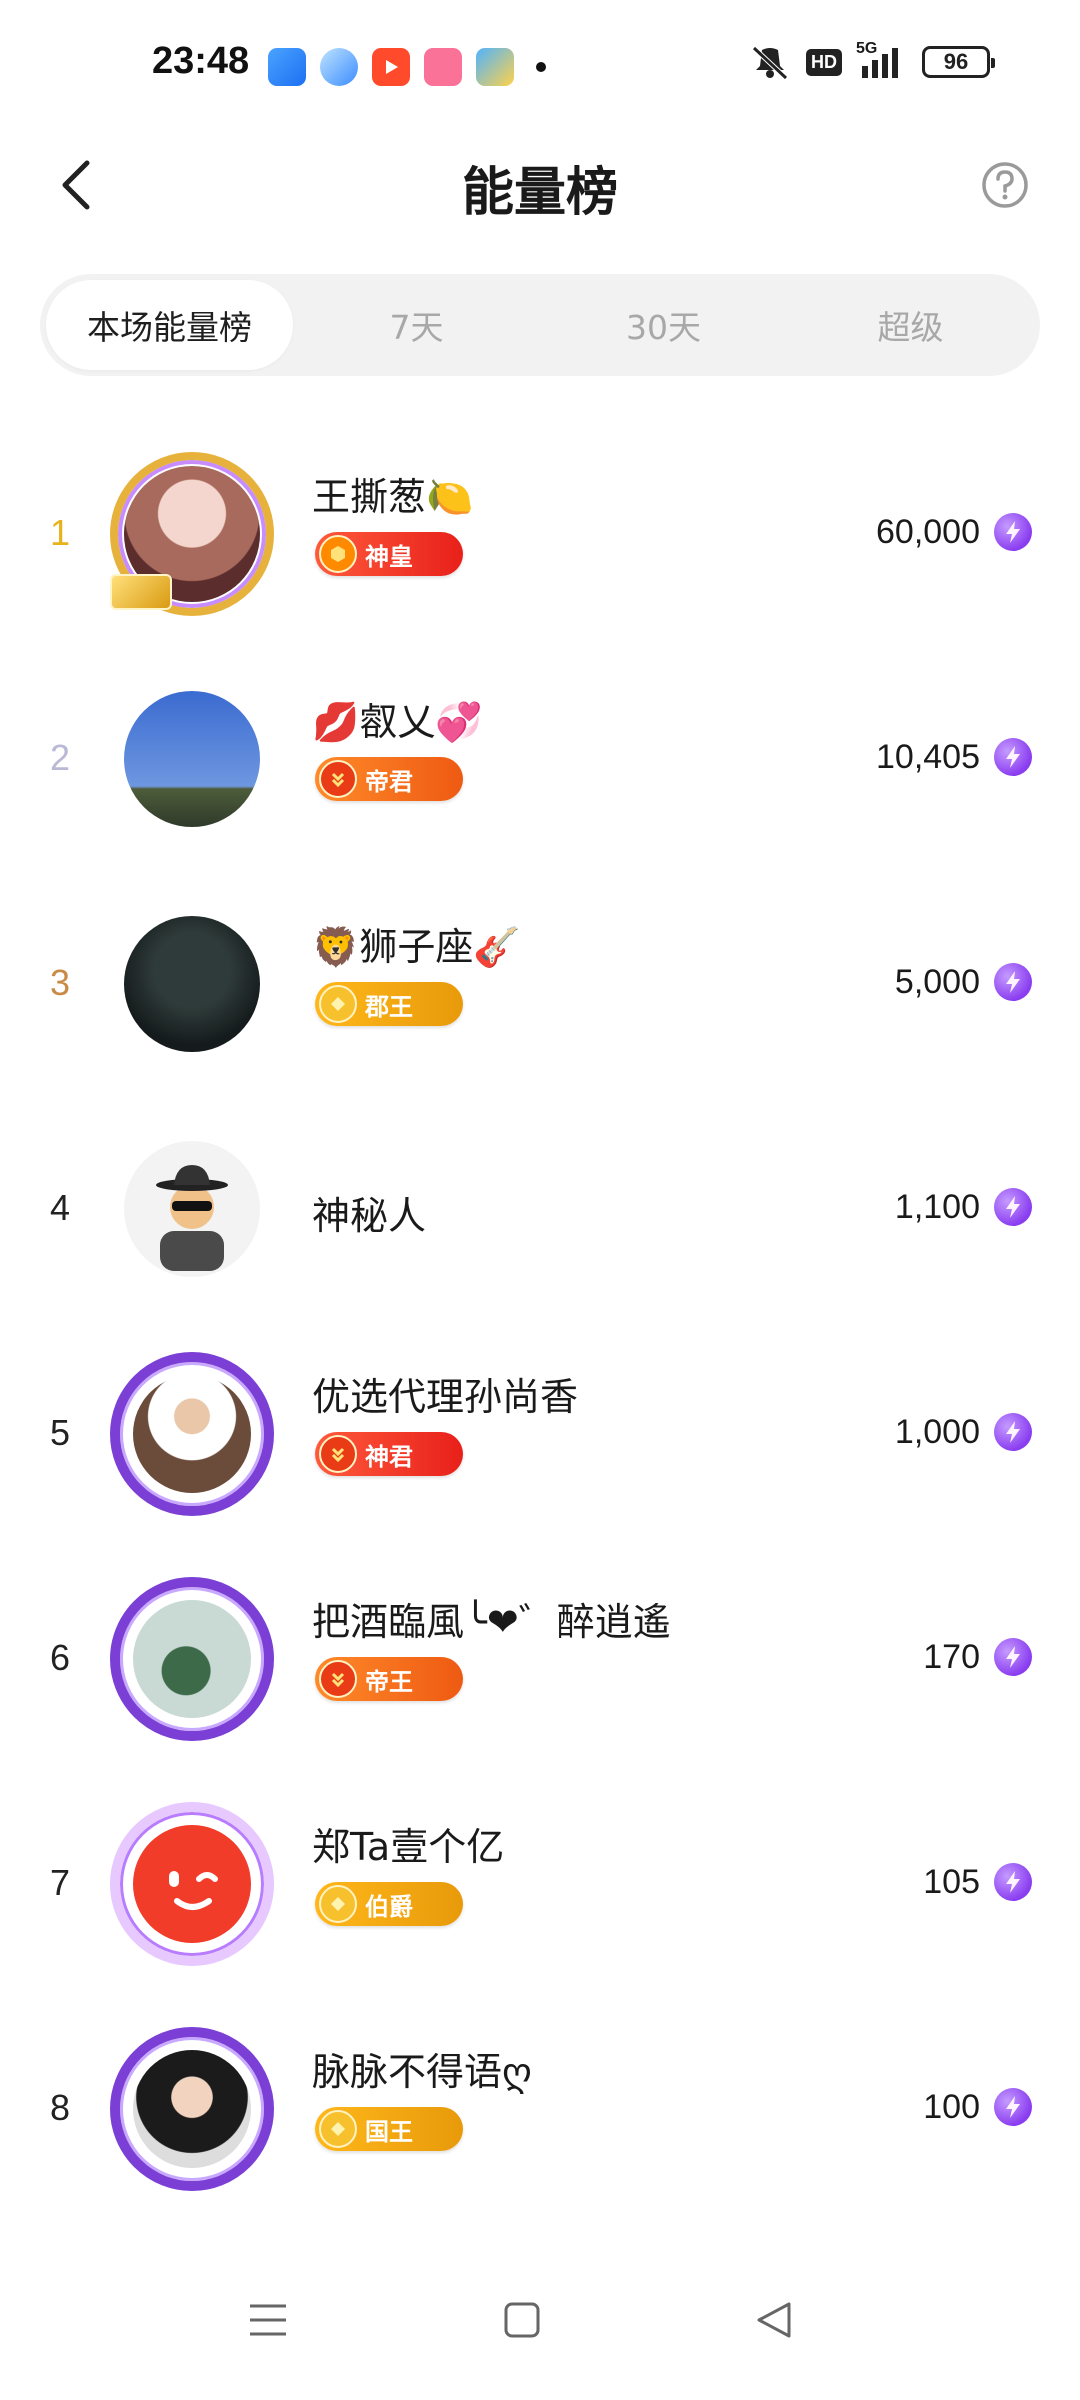 The width and height of the screenshot is (1080, 2400). I want to click on level-badge-label: 国王, so click(389, 2131).